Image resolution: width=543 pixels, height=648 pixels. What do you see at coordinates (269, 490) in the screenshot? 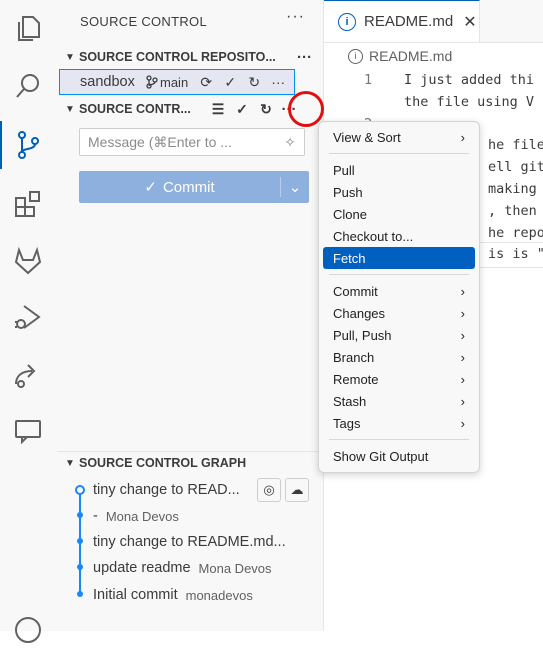
I see `target-icon: ◎` at bounding box center [269, 490].